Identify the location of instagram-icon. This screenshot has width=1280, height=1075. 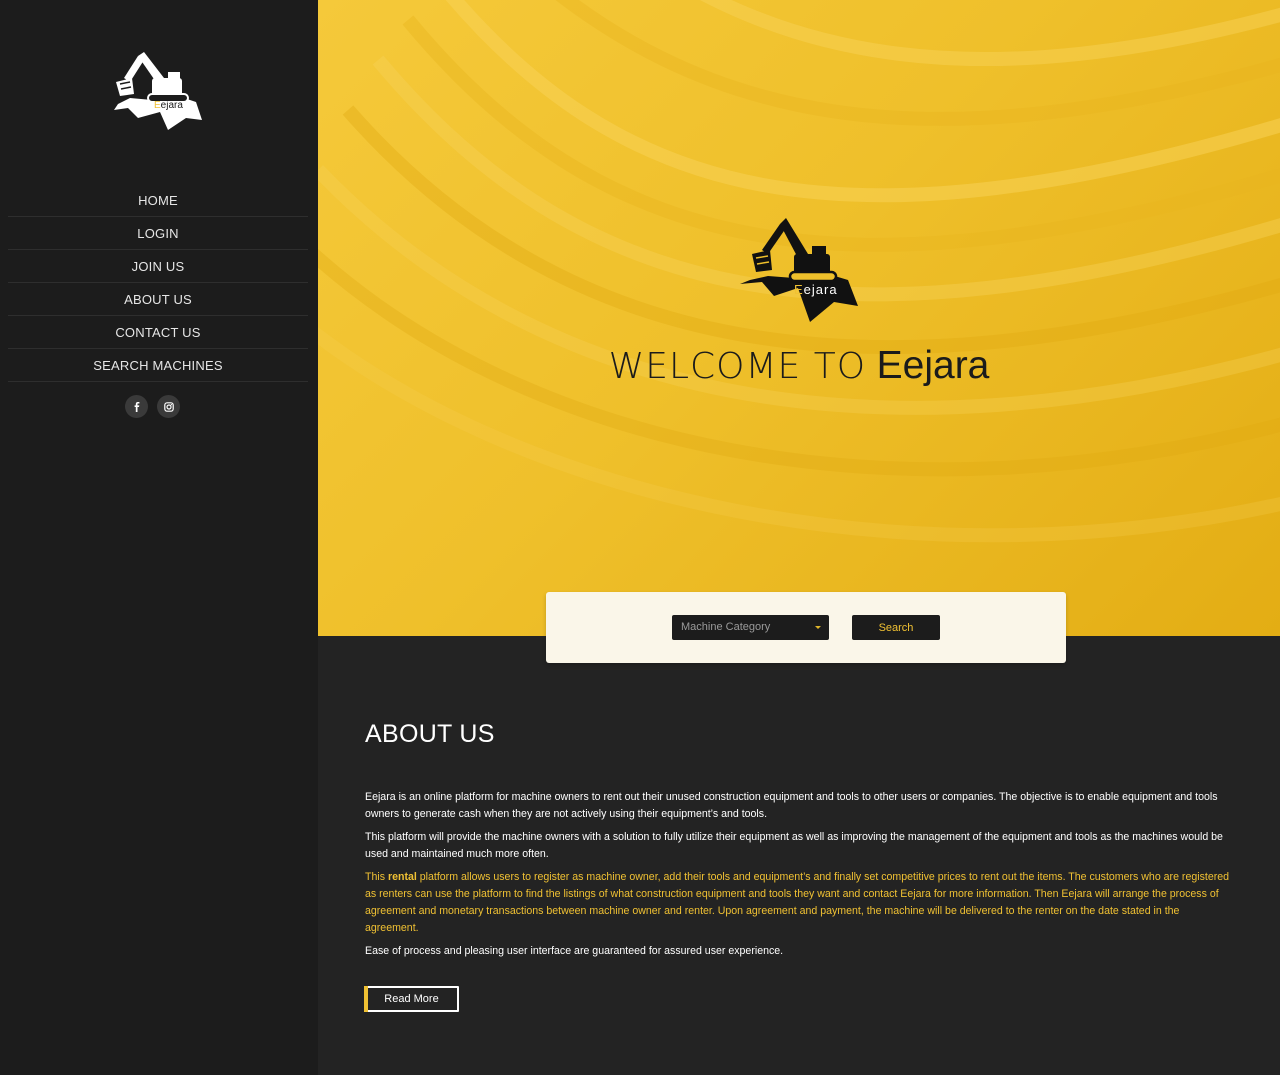
(168, 406).